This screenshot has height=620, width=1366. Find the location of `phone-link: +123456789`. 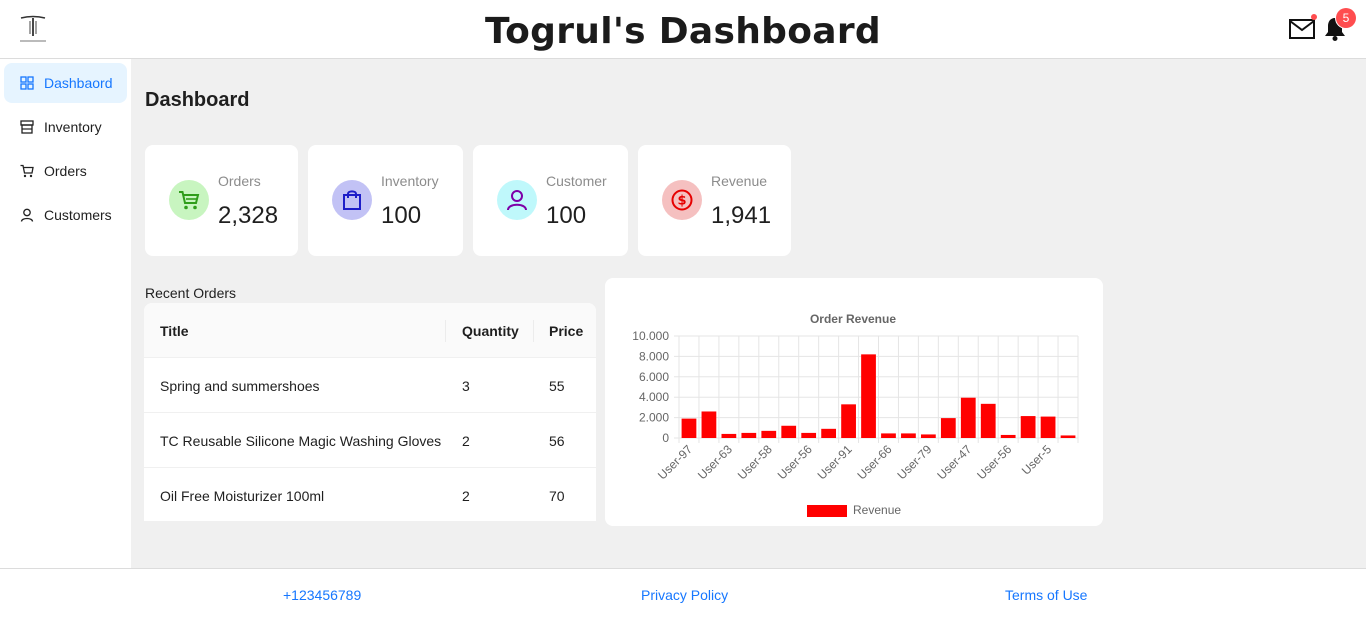

phone-link: +123456789 is located at coordinates (322, 595).